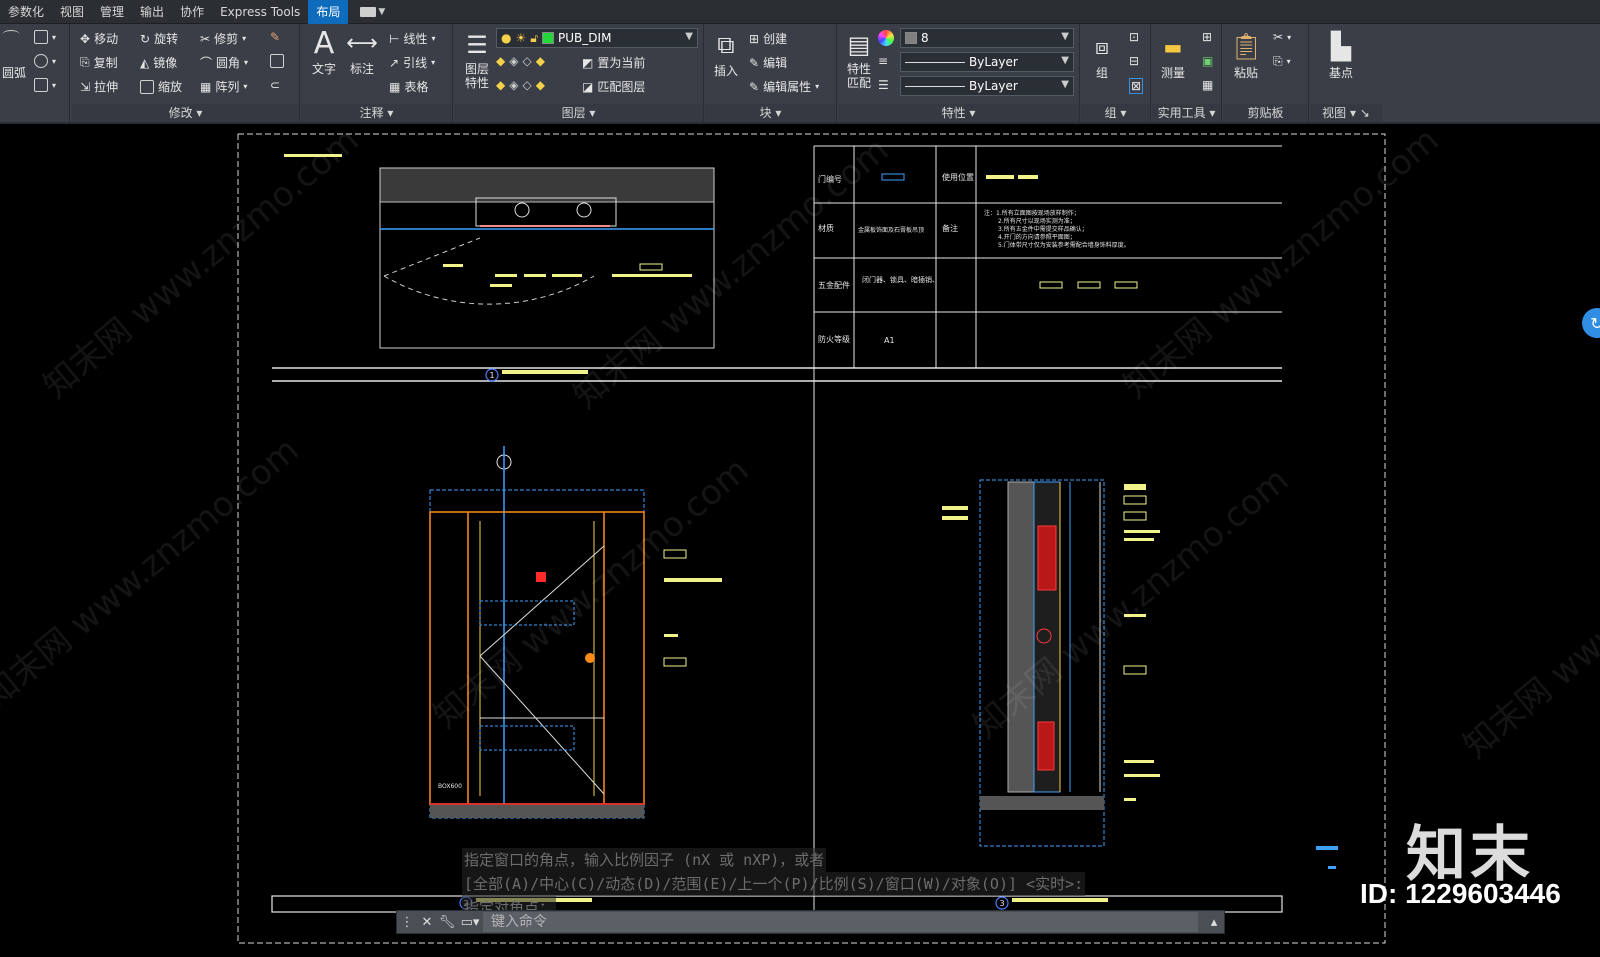 Image resolution: width=1600 pixels, height=957 pixels. What do you see at coordinates (768, 62) in the screenshot?
I see `edit-block-button: ✎ 编辑` at bounding box center [768, 62].